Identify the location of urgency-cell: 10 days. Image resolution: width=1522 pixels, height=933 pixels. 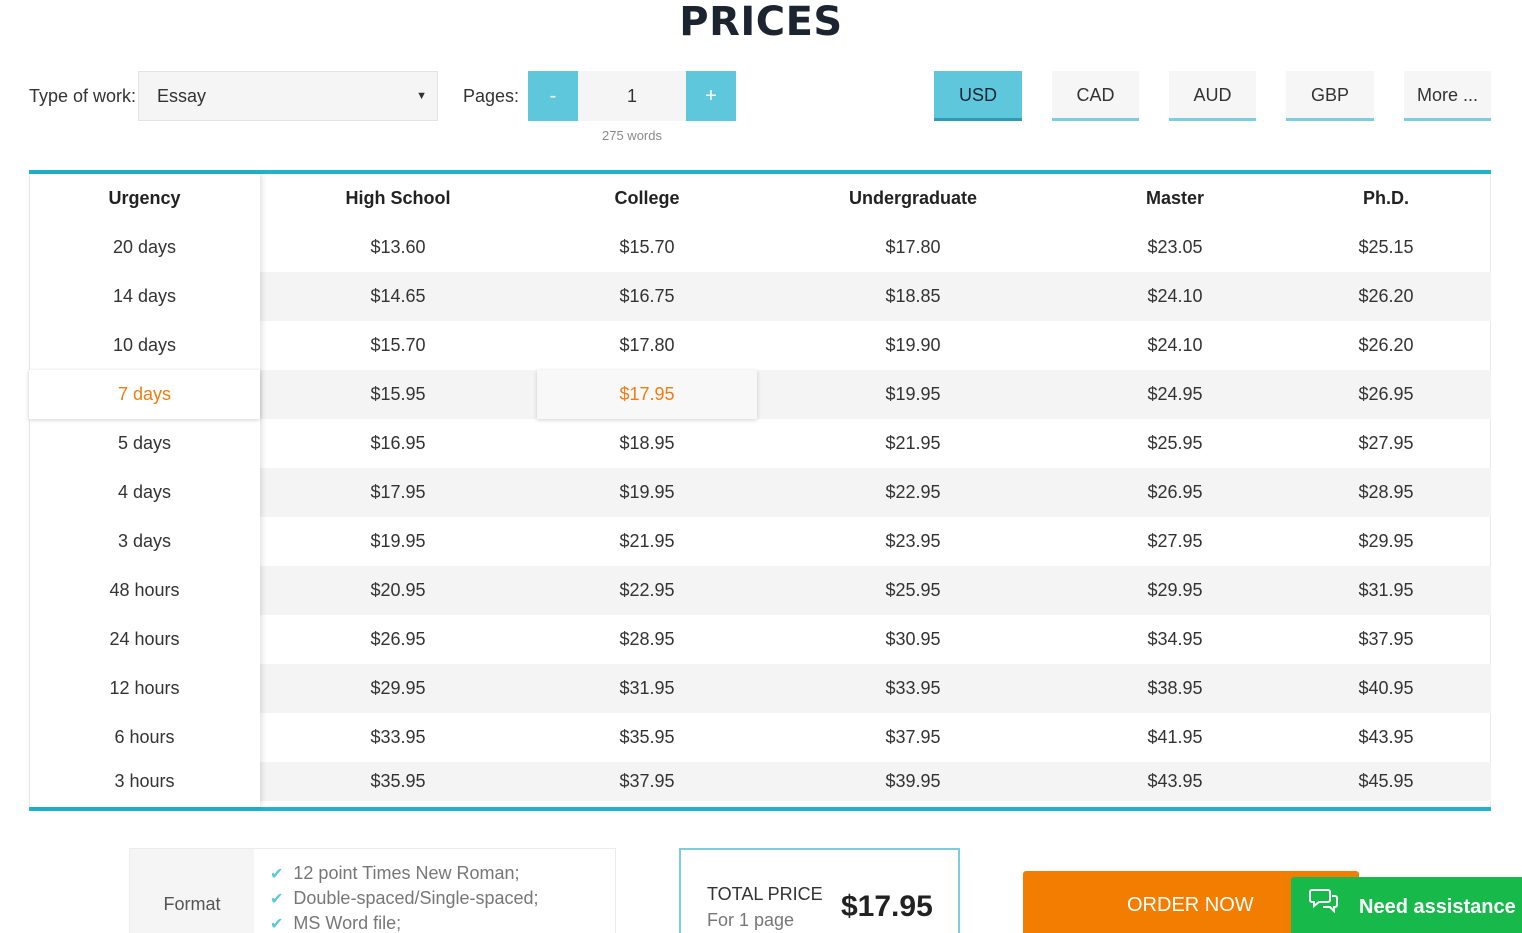
(144, 345).